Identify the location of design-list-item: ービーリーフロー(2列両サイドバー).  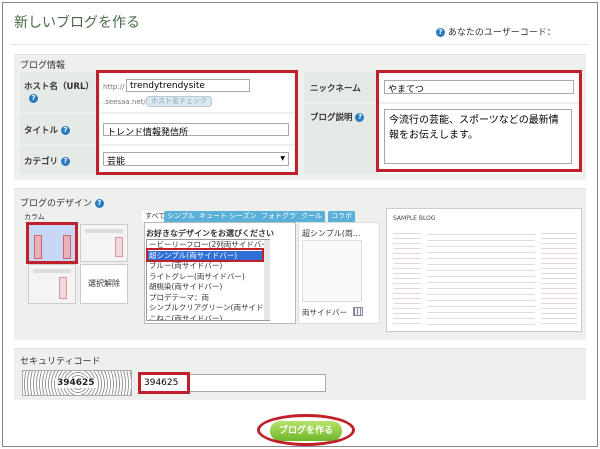
(208, 245).